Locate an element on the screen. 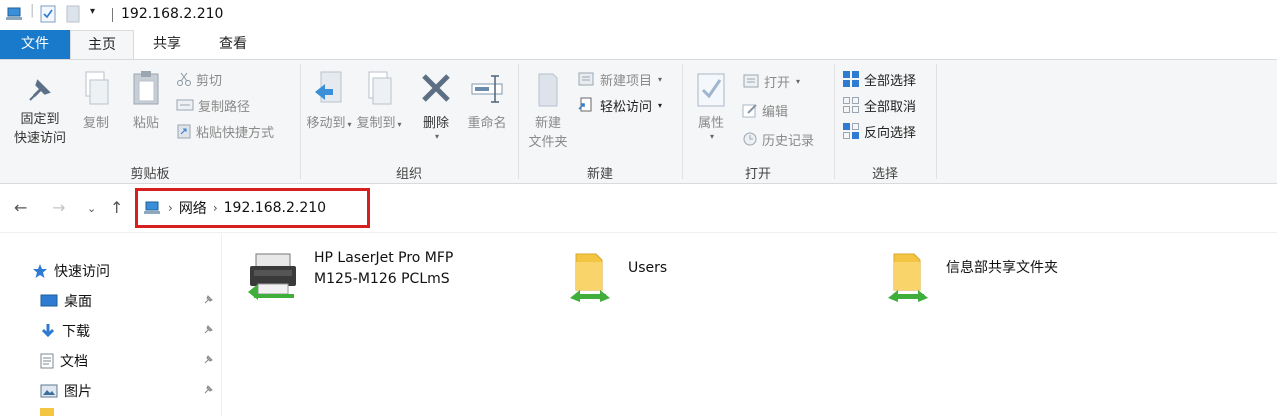 This screenshot has width=1277, height=416. select-none-button: 全部取消 is located at coordinates (879, 105).